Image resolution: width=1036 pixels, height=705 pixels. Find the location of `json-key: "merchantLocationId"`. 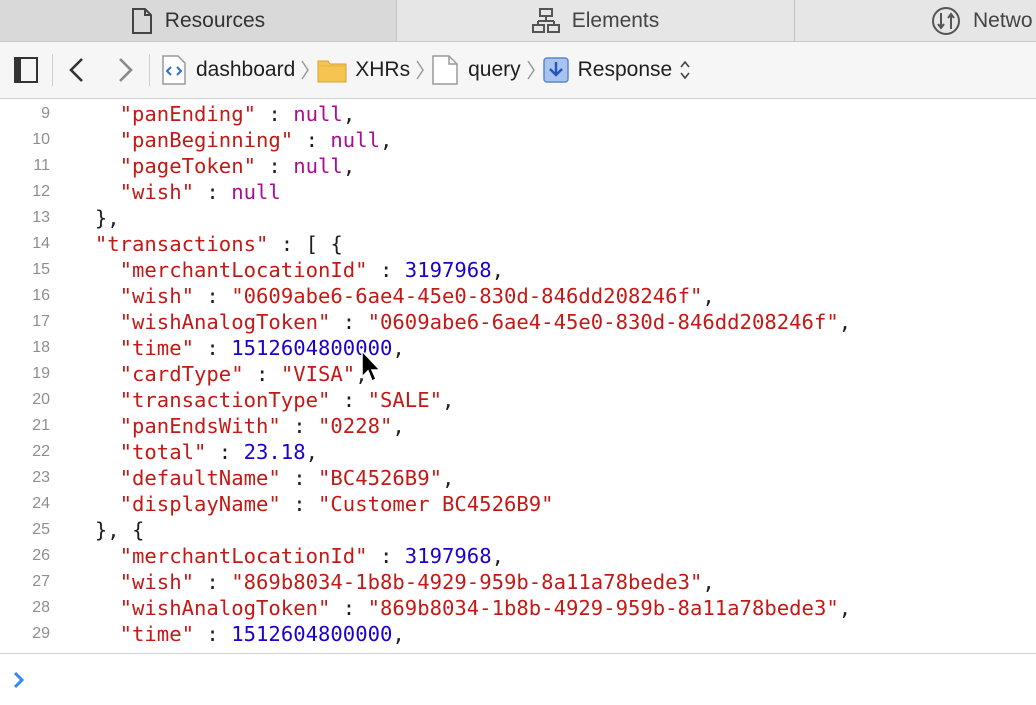

json-key: "merchantLocationId" is located at coordinates (243, 556).